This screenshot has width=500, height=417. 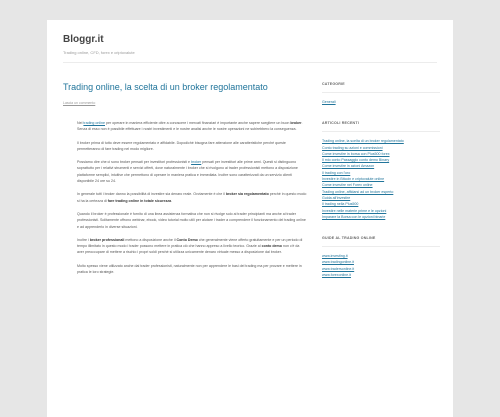 What do you see at coordinates (381, 275) in the screenshot?
I see `sidebar-link: www.forexonline.it` at bounding box center [381, 275].